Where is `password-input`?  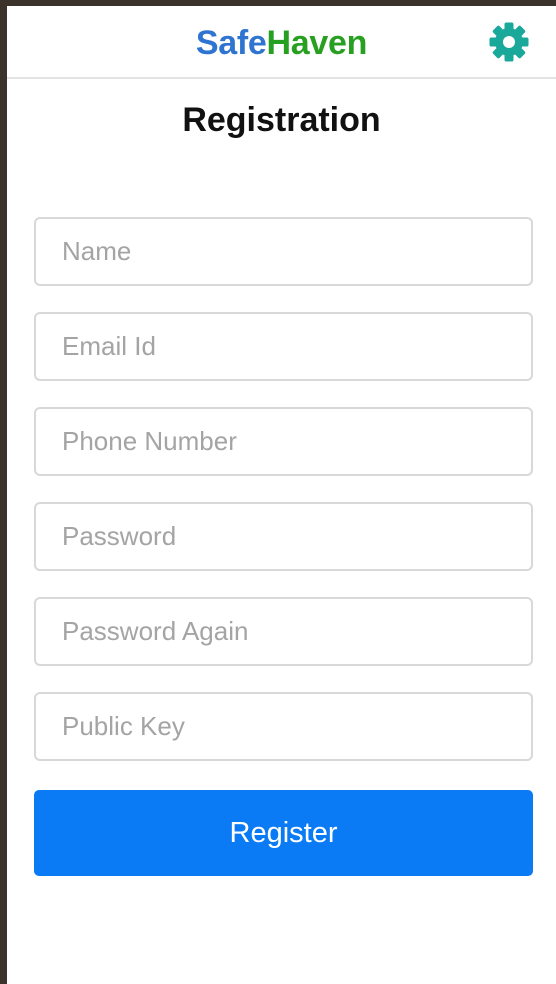
password-input is located at coordinates (283, 536).